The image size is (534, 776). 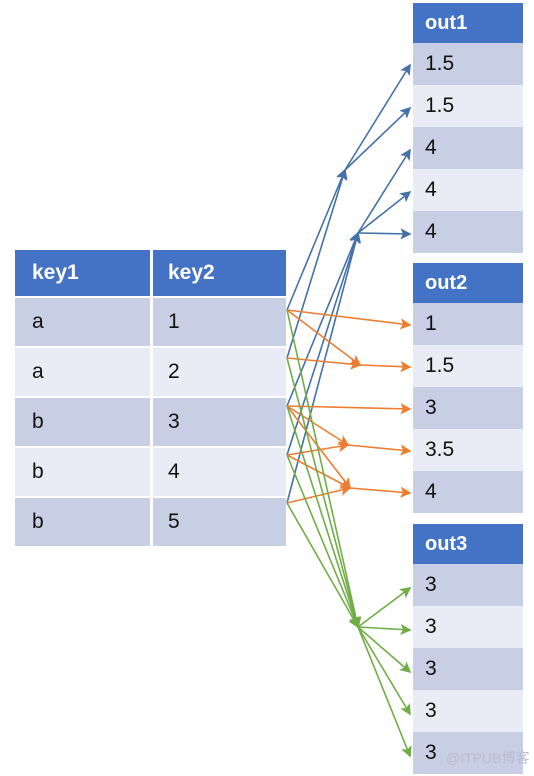 What do you see at coordinates (319, 471) in the screenshot?
I see `orange-edge-row4-hubC` at bounding box center [319, 471].